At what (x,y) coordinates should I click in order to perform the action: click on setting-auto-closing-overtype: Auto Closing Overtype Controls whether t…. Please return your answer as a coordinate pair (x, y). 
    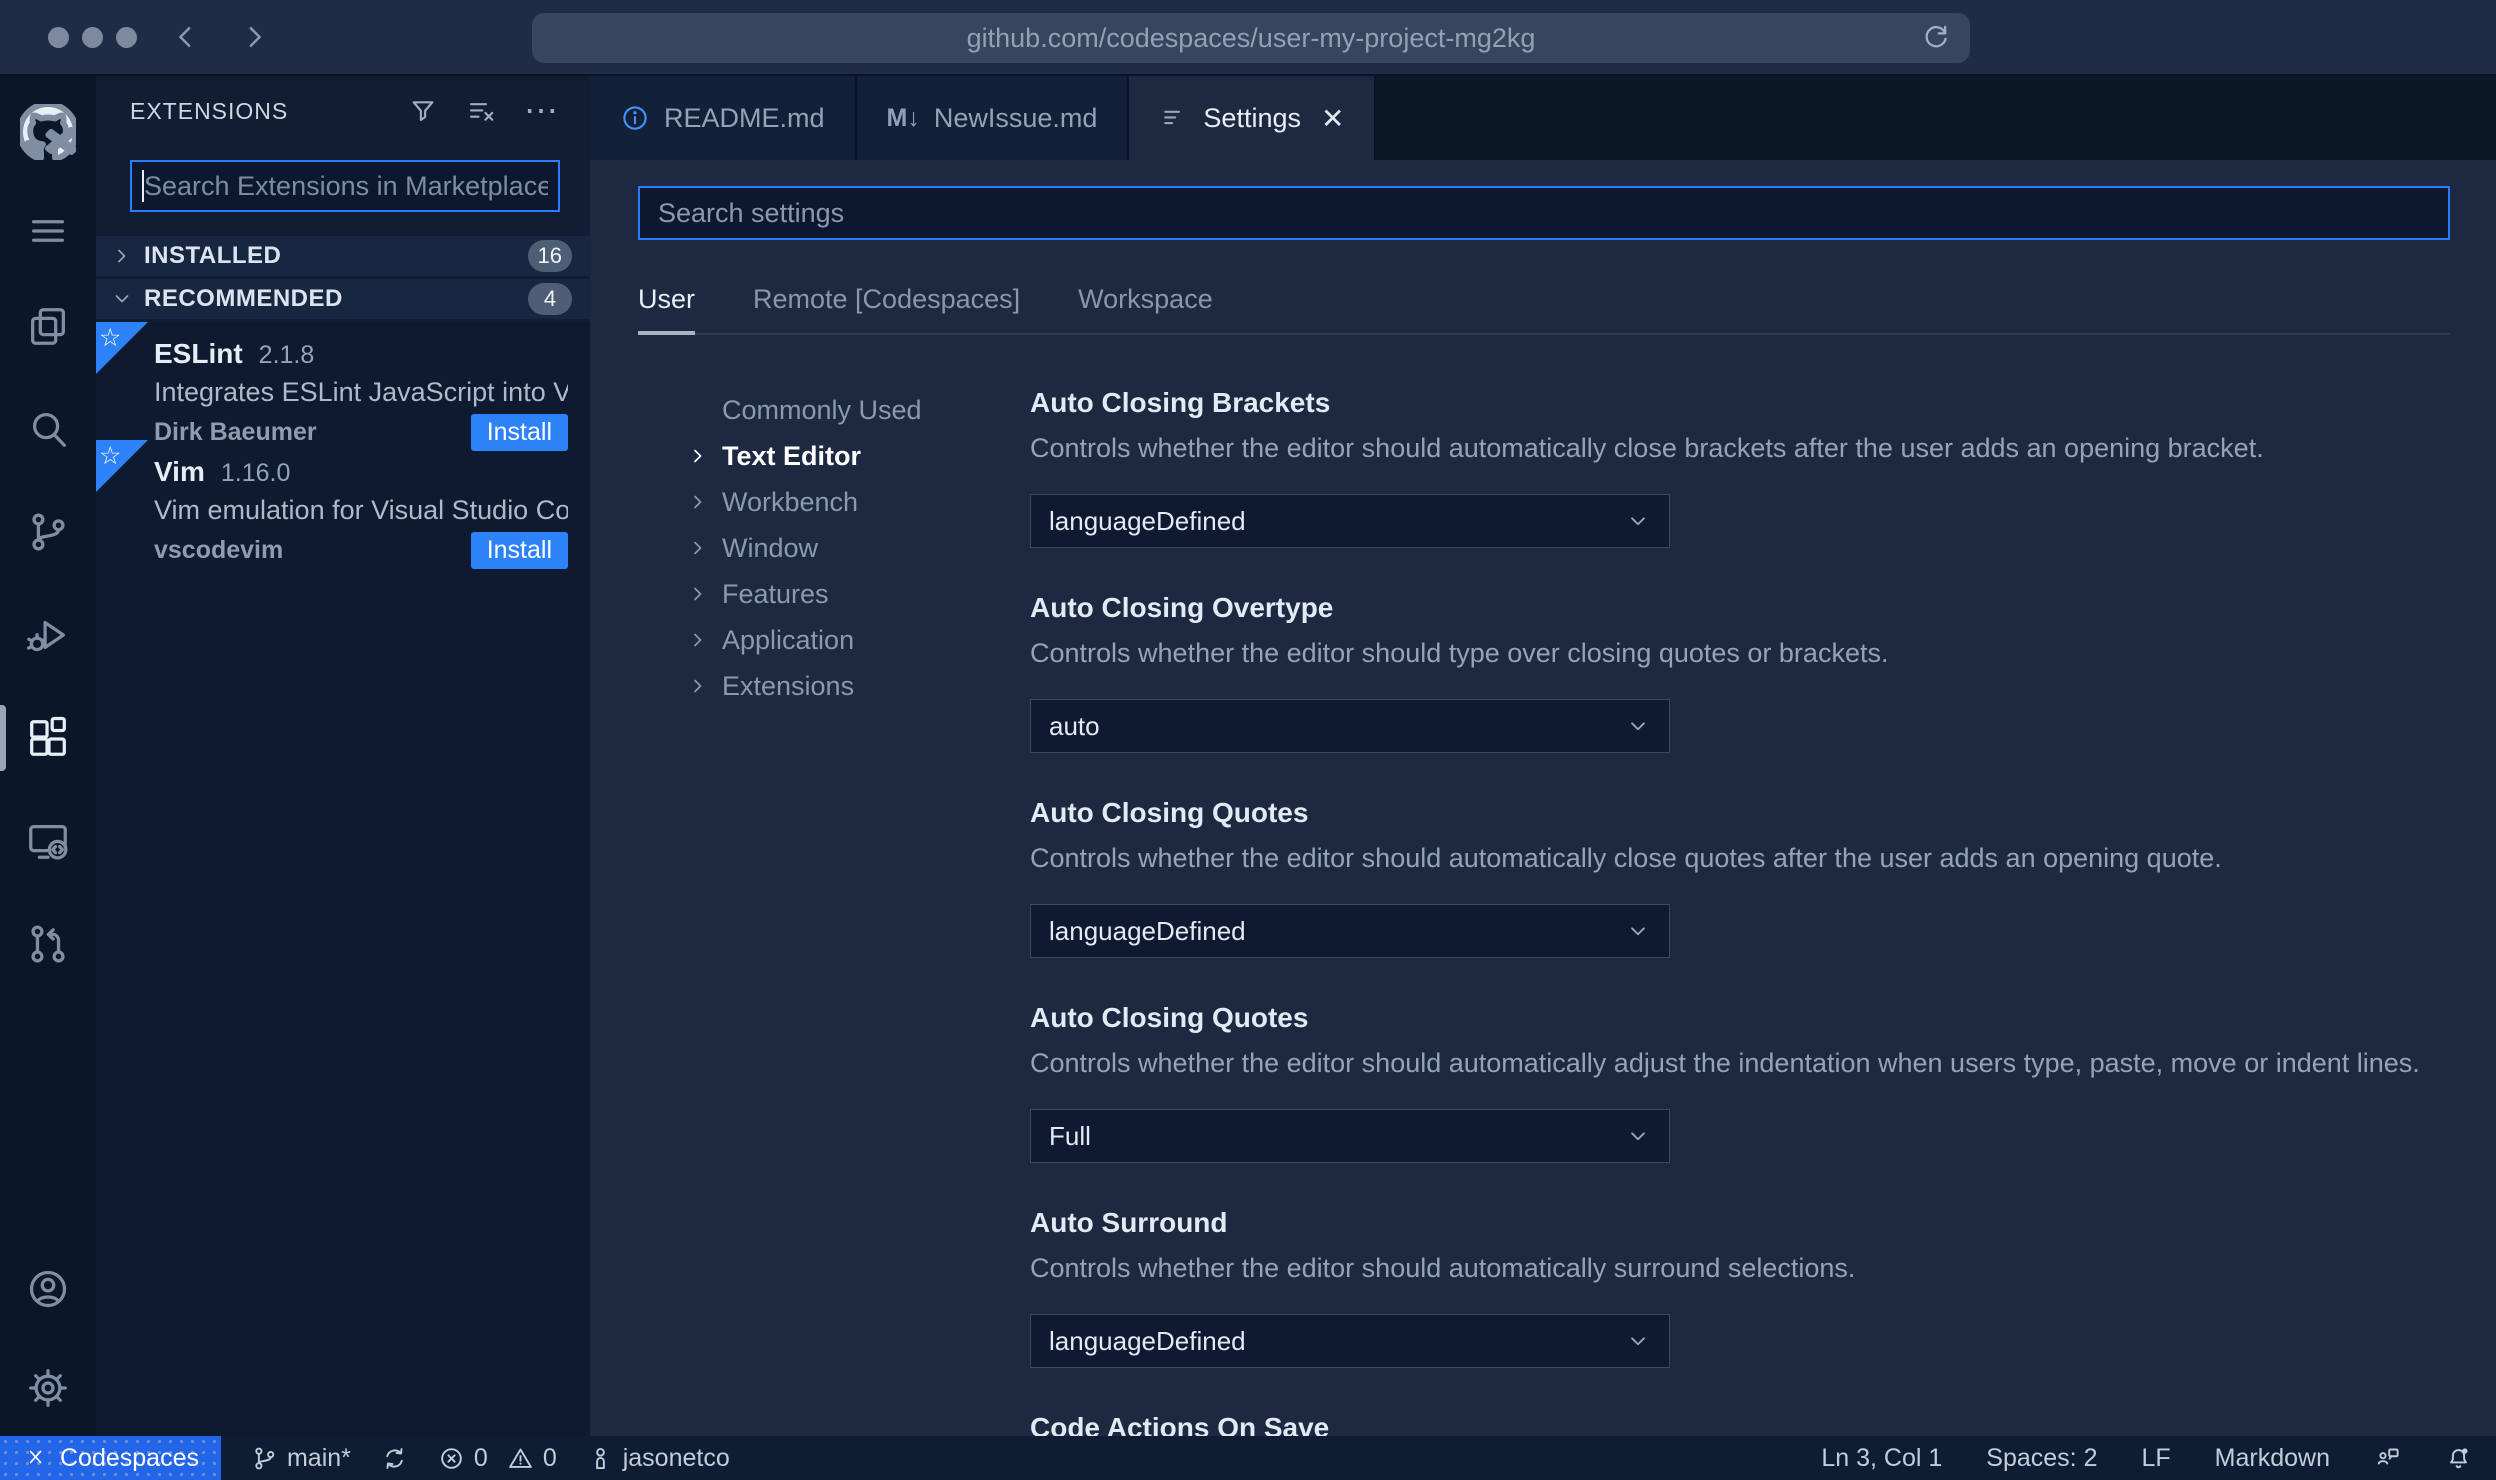
    Looking at the image, I should click on (1740, 672).